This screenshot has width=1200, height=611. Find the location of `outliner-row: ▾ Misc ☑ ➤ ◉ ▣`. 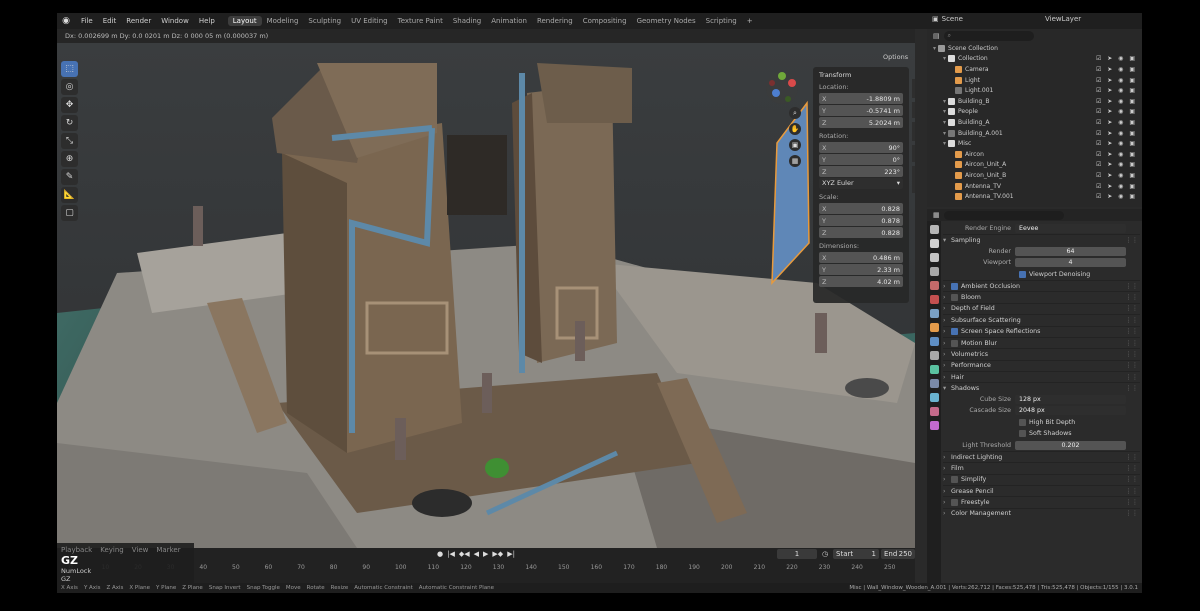

outliner-row: ▾ Misc ☑ ➤ ◉ ▣ is located at coordinates (1034, 143).